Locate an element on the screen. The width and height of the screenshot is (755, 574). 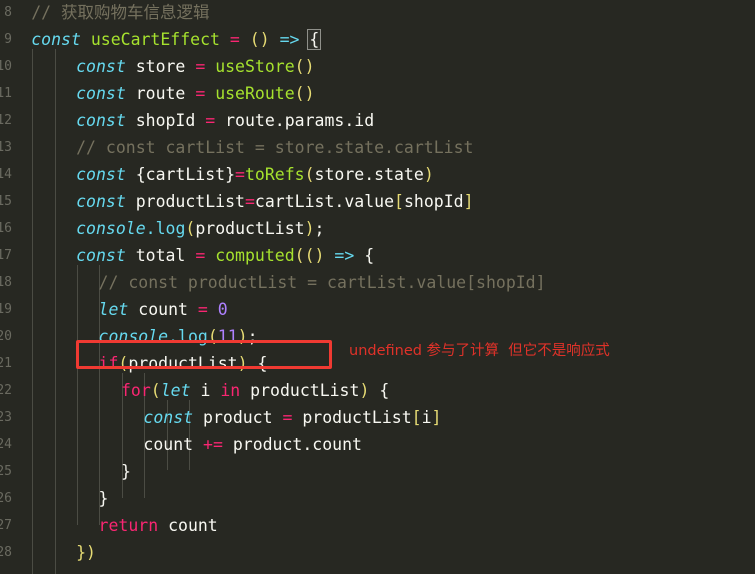
code-line: // 获取购物车信息逻辑 is located at coordinates (120, 13).